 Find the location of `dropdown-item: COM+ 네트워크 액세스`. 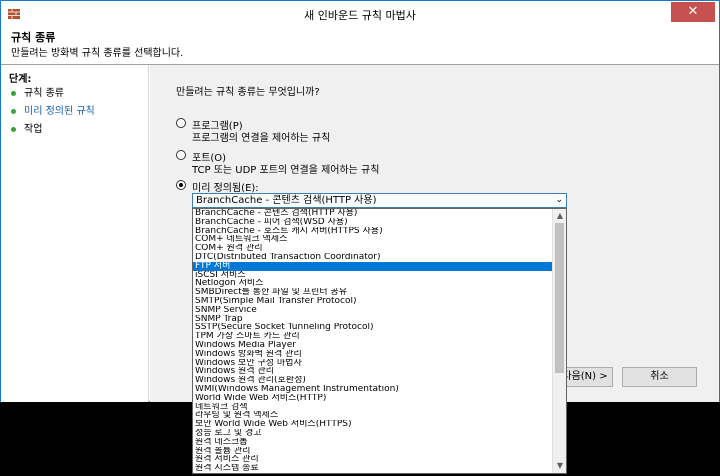

dropdown-item: COM+ 네트워크 액세스 is located at coordinates (373, 239).